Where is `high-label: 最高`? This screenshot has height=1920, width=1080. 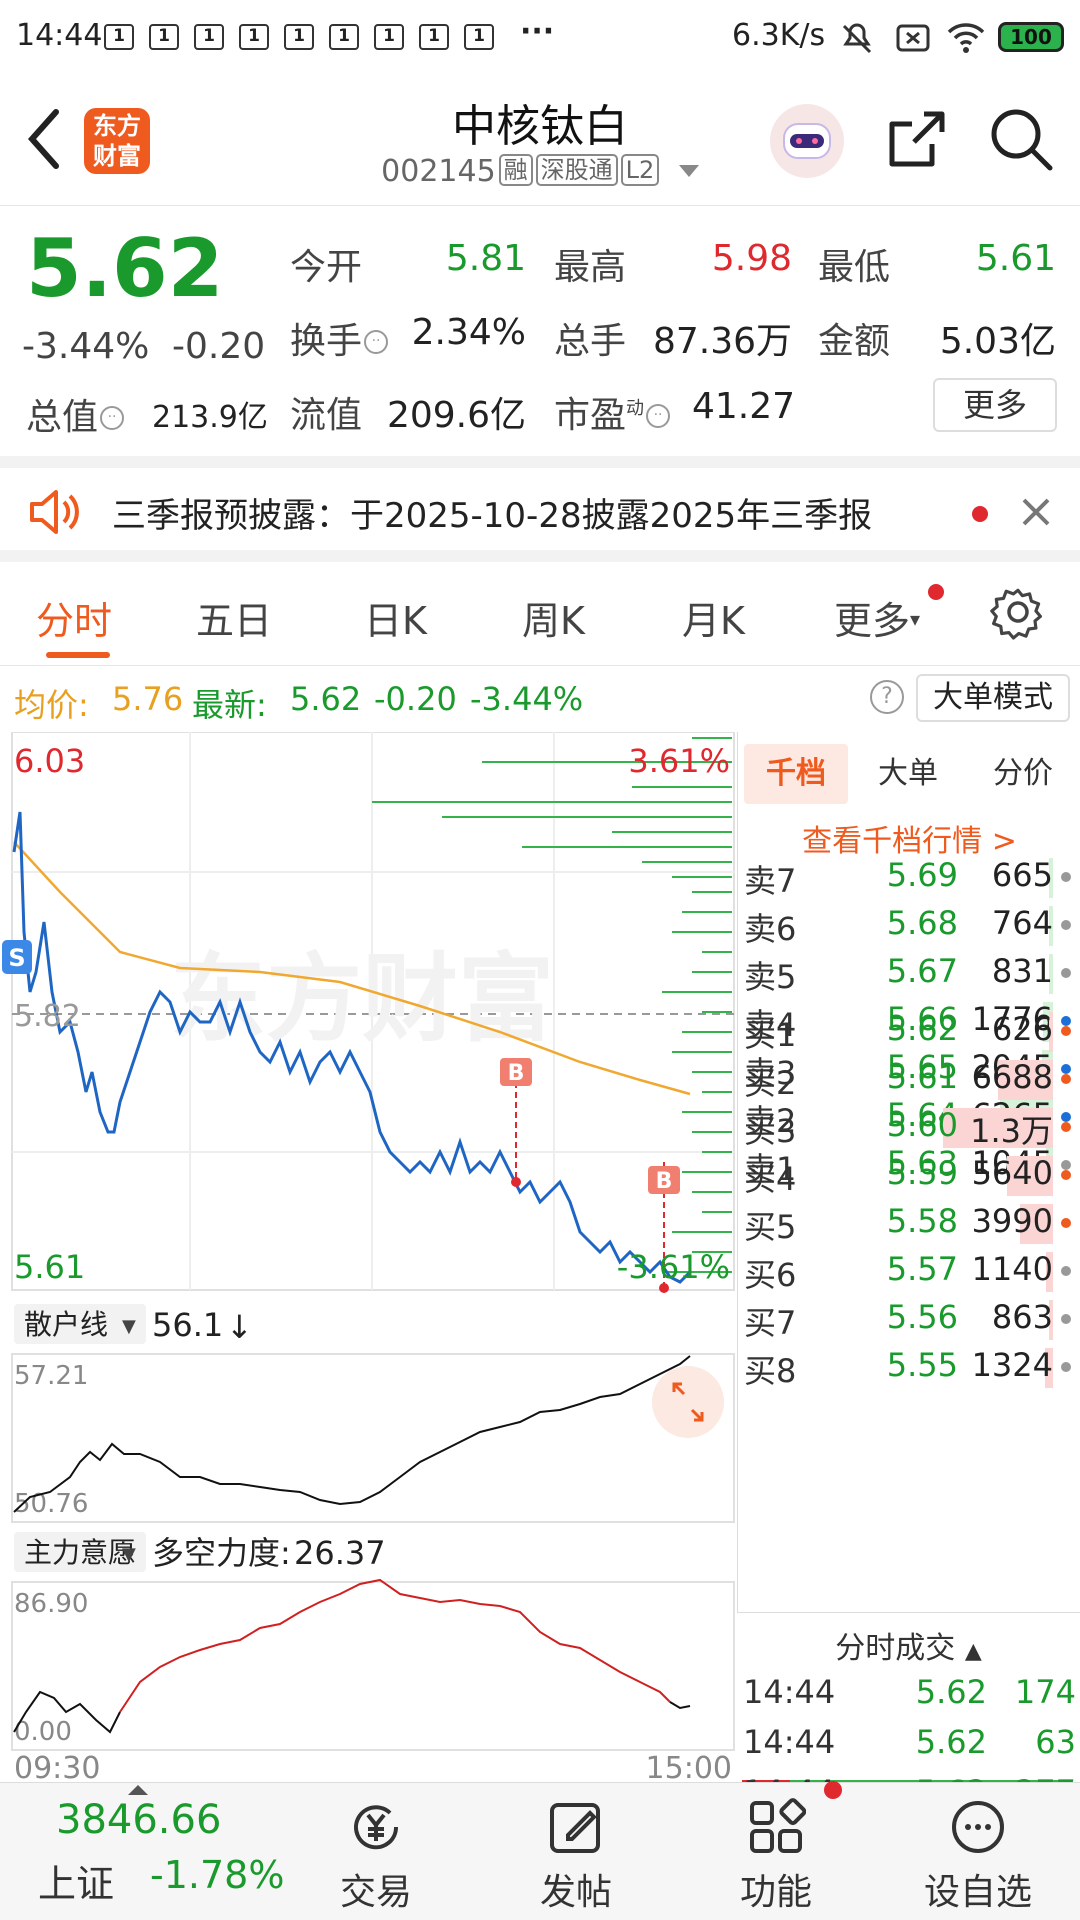 high-label: 最高 is located at coordinates (590, 267).